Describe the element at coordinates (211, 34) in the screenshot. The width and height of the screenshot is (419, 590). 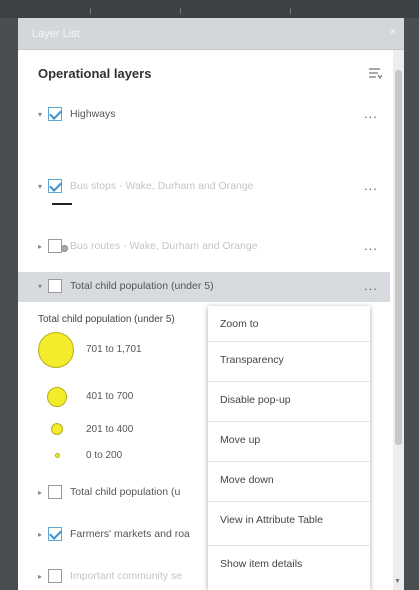
I see `layer-list-header: Layer List ×` at that location.